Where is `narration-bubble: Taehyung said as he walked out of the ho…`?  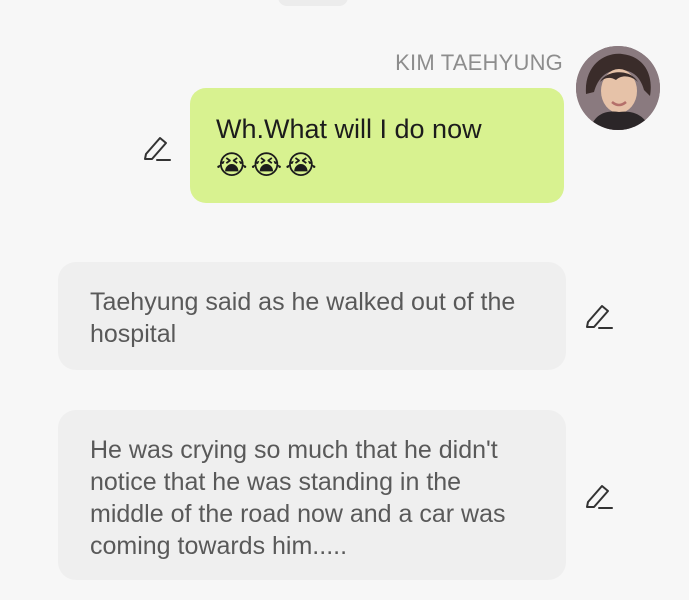
narration-bubble: Taehyung said as he walked out of the ho… is located at coordinates (312, 316).